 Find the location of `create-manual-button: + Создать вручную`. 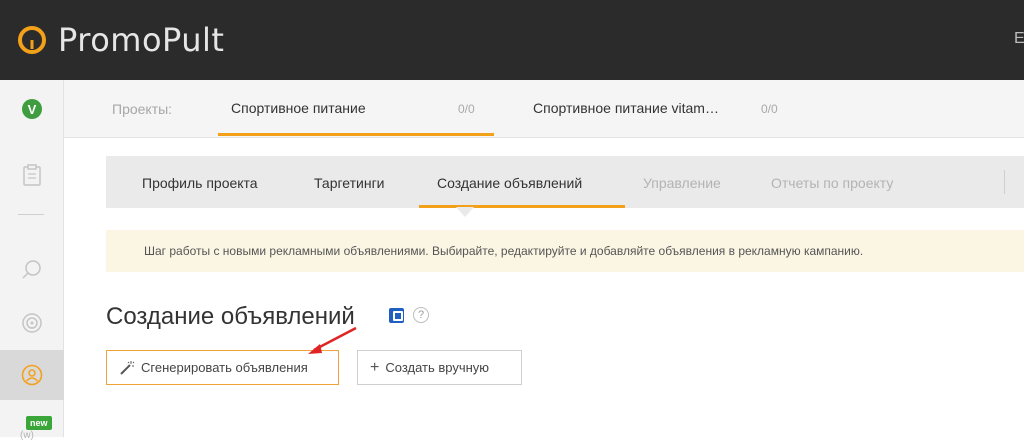

create-manual-button: + Создать вручную is located at coordinates (439, 367).